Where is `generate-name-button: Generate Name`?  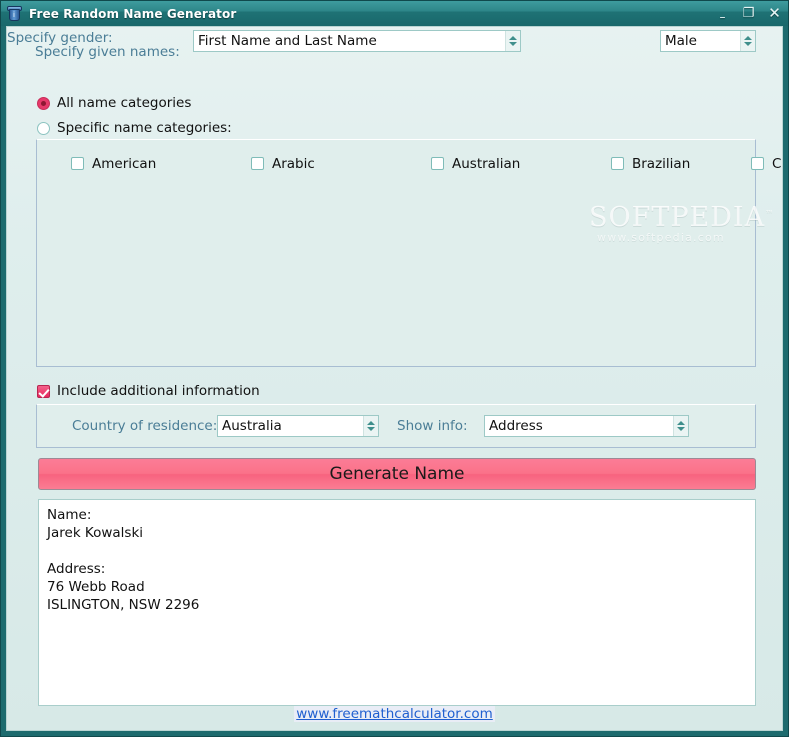 generate-name-button: Generate Name is located at coordinates (397, 474).